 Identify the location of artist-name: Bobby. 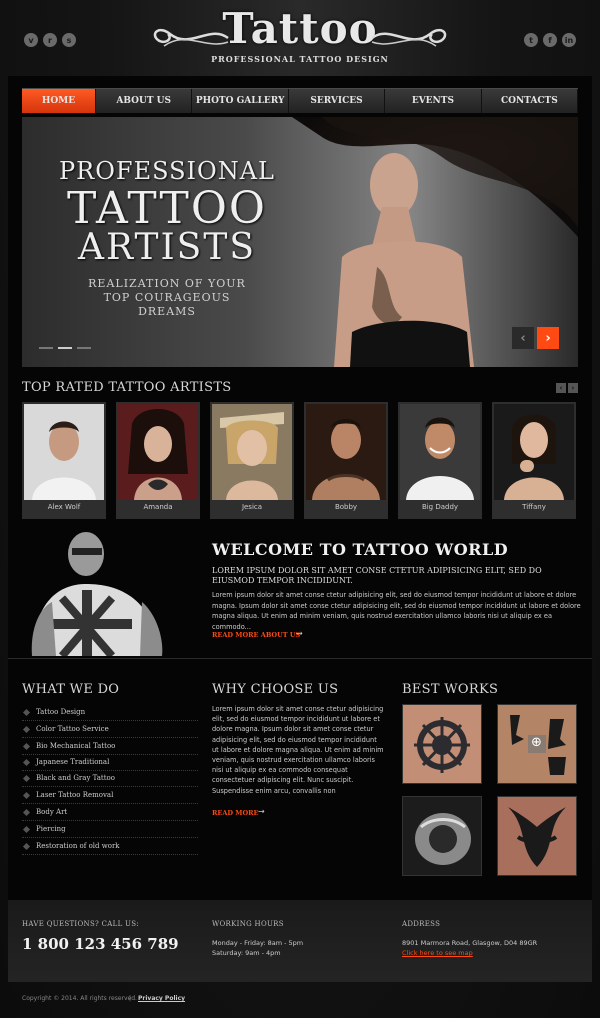
(346, 507).